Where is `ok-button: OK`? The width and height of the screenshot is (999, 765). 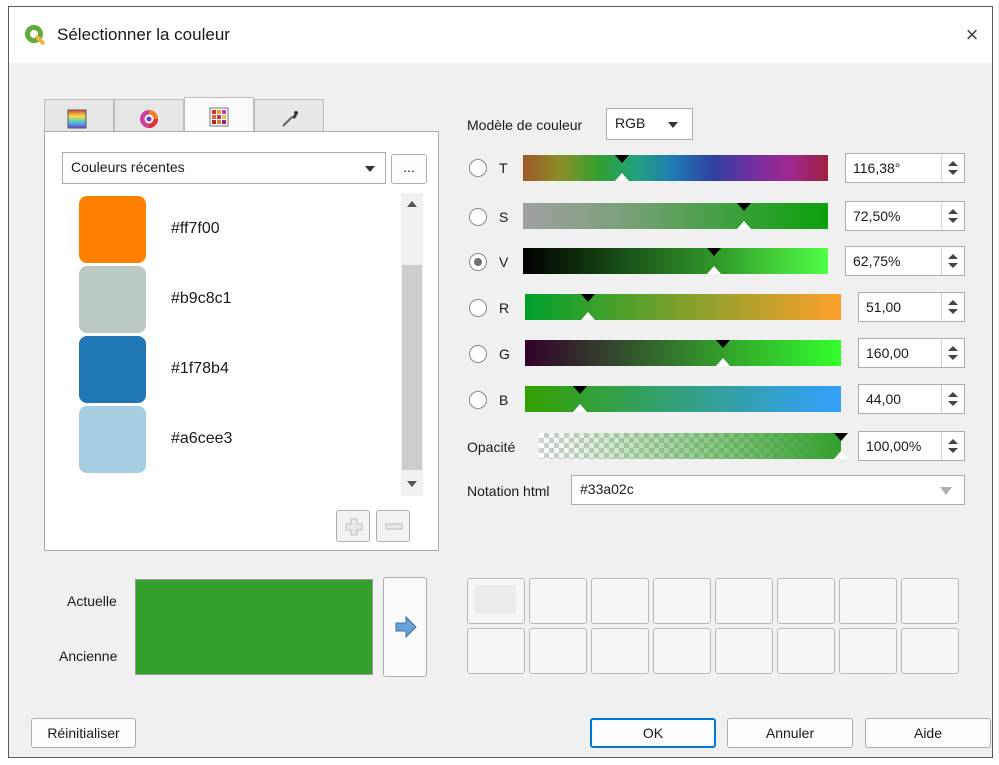 ok-button: OK is located at coordinates (653, 733).